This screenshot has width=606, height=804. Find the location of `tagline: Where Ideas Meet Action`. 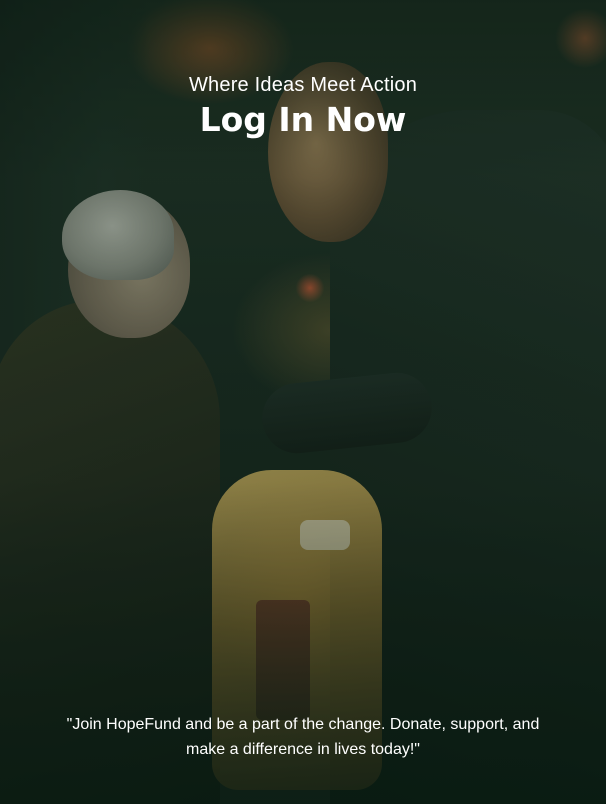

tagline: Where Ideas Meet Action is located at coordinates (303, 85).